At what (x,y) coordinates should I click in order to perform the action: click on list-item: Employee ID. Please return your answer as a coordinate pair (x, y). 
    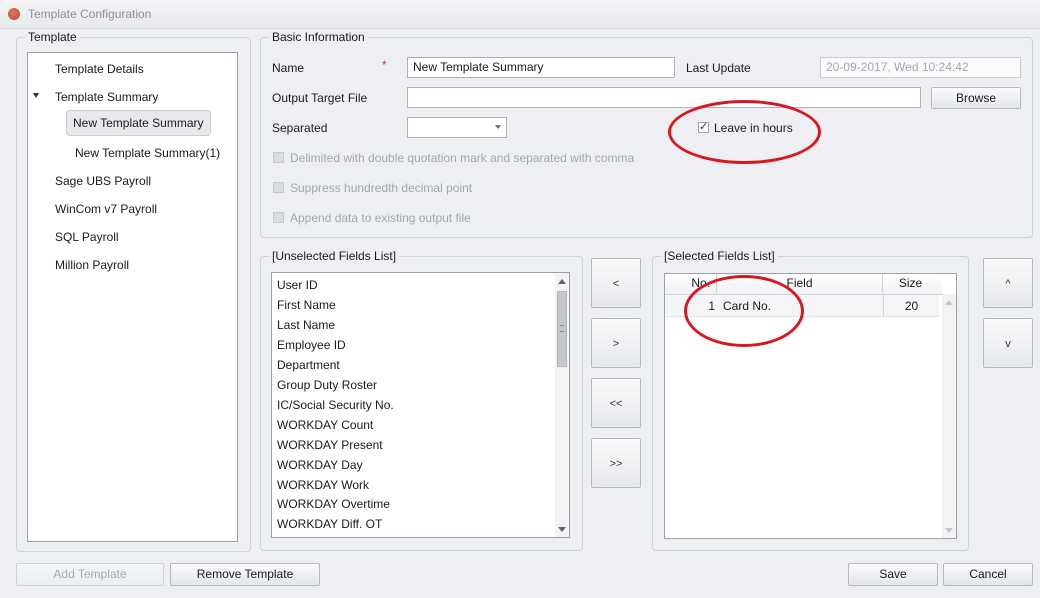
    Looking at the image, I should click on (311, 345).